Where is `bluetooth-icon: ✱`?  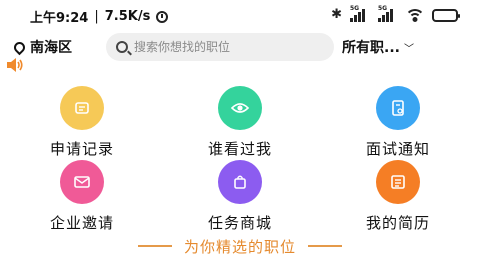
bluetooth-icon: ✱ is located at coordinates (336, 14).